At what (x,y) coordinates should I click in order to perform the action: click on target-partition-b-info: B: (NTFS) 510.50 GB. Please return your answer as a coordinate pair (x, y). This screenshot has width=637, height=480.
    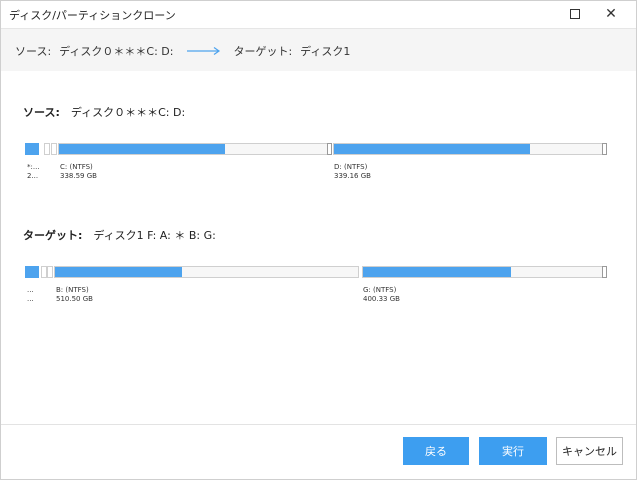
    Looking at the image, I should click on (74, 295).